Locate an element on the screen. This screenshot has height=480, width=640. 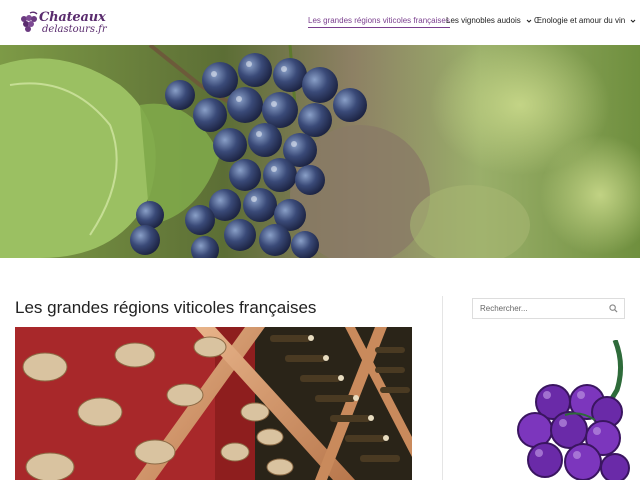
nav-item-oenologie: Œnologie et amour du vin is located at coordinates (585, 20).